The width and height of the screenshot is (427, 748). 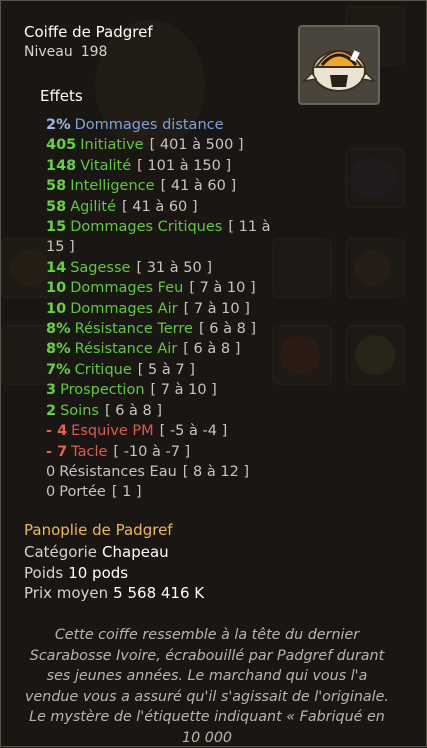 I want to click on effect-stat: Dommages distance, so click(x=149, y=125).